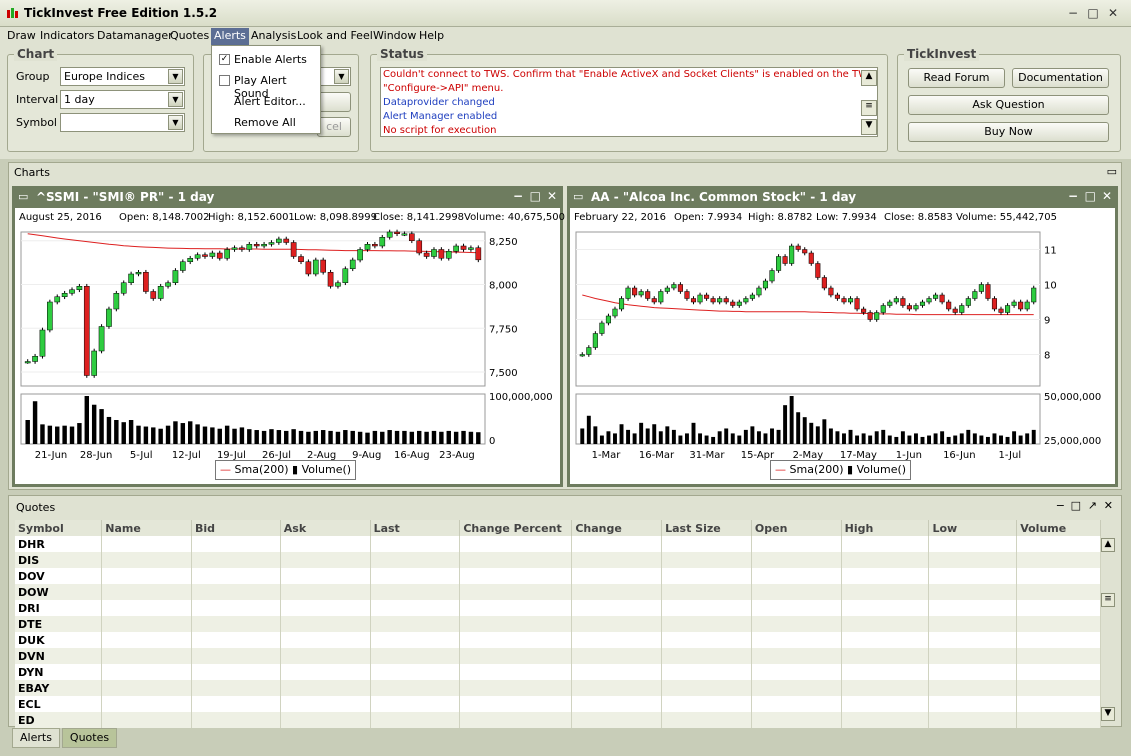 This screenshot has height=756, width=1131. Describe the element at coordinates (59, 576) in the screenshot. I see `symbol-cell: DOV` at that location.